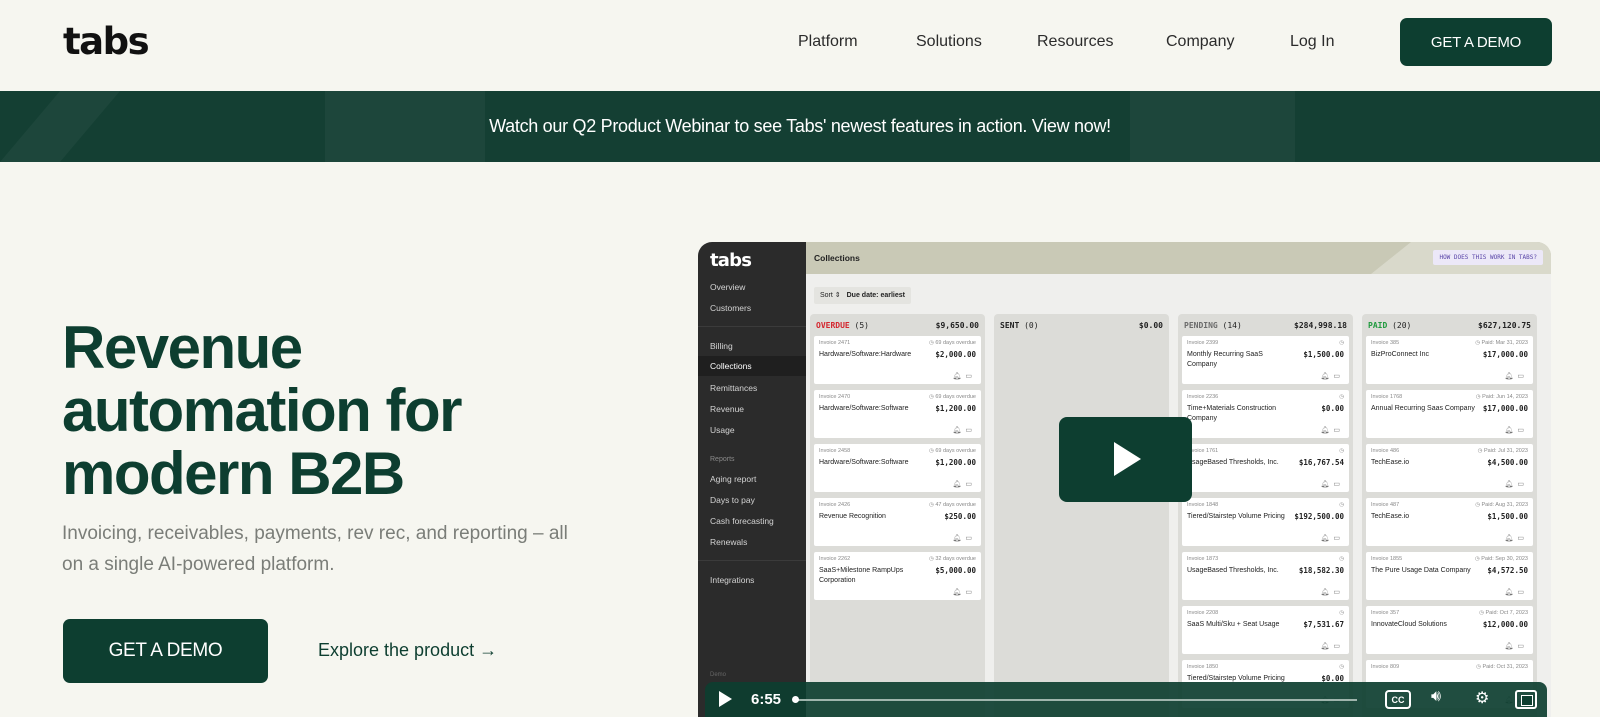 The width and height of the screenshot is (1600, 717). Describe the element at coordinates (106, 41) in the screenshot. I see `brand-logo: tabs` at that location.